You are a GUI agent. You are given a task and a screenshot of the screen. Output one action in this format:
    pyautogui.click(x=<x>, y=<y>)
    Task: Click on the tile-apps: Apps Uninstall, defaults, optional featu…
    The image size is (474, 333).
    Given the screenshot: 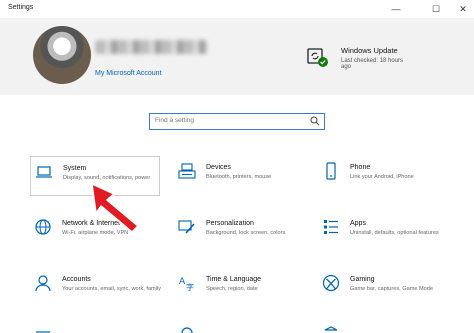 What is the action you would take?
    pyautogui.click(x=383, y=232)
    